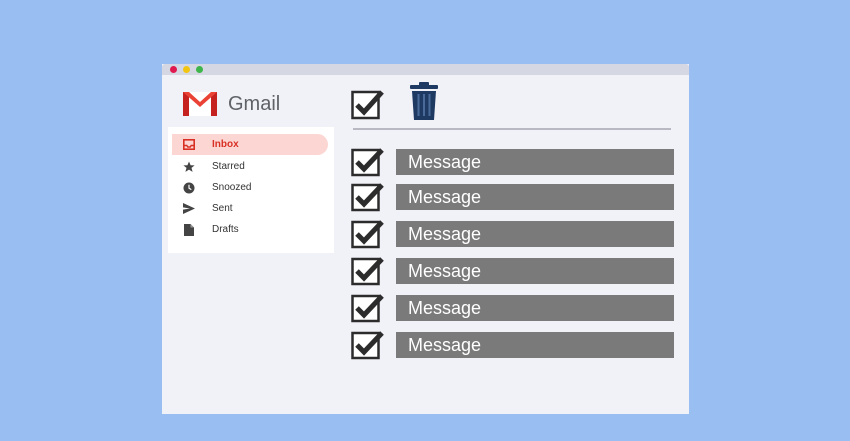  I want to click on maximize-window-button, so click(199, 69).